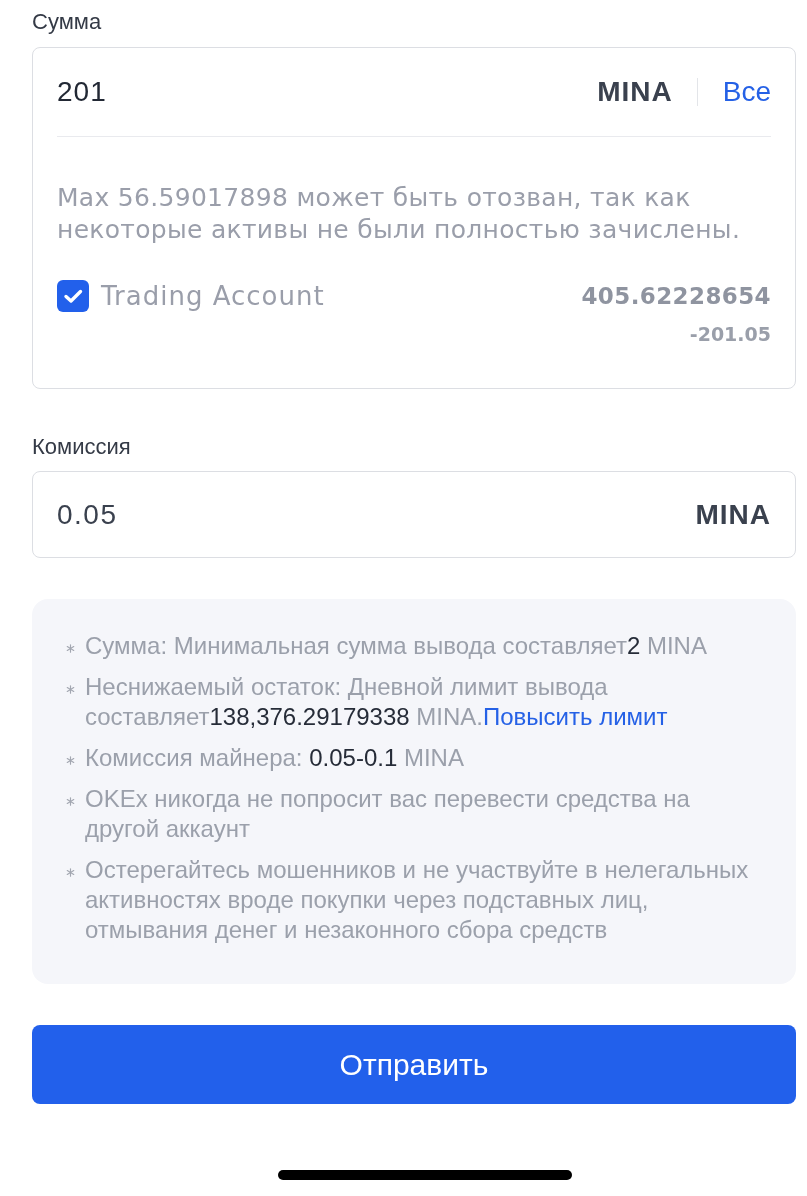  Describe the element at coordinates (327, 92) in the screenshot. I see `amount-input: 201` at that location.